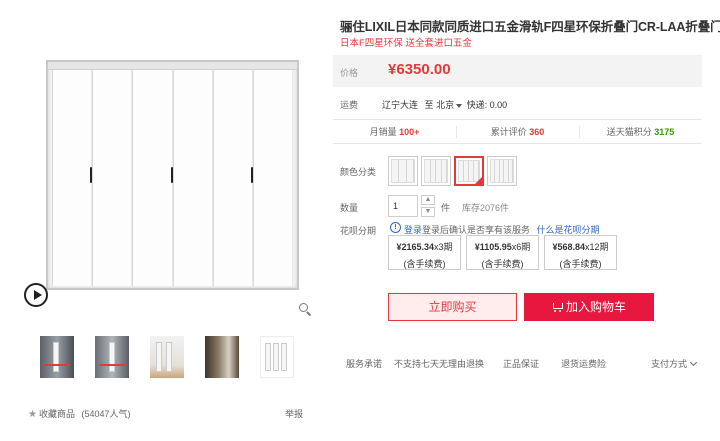  I want to click on installment-option-1: ¥2165.34x3期 (含手续费), so click(424, 252).